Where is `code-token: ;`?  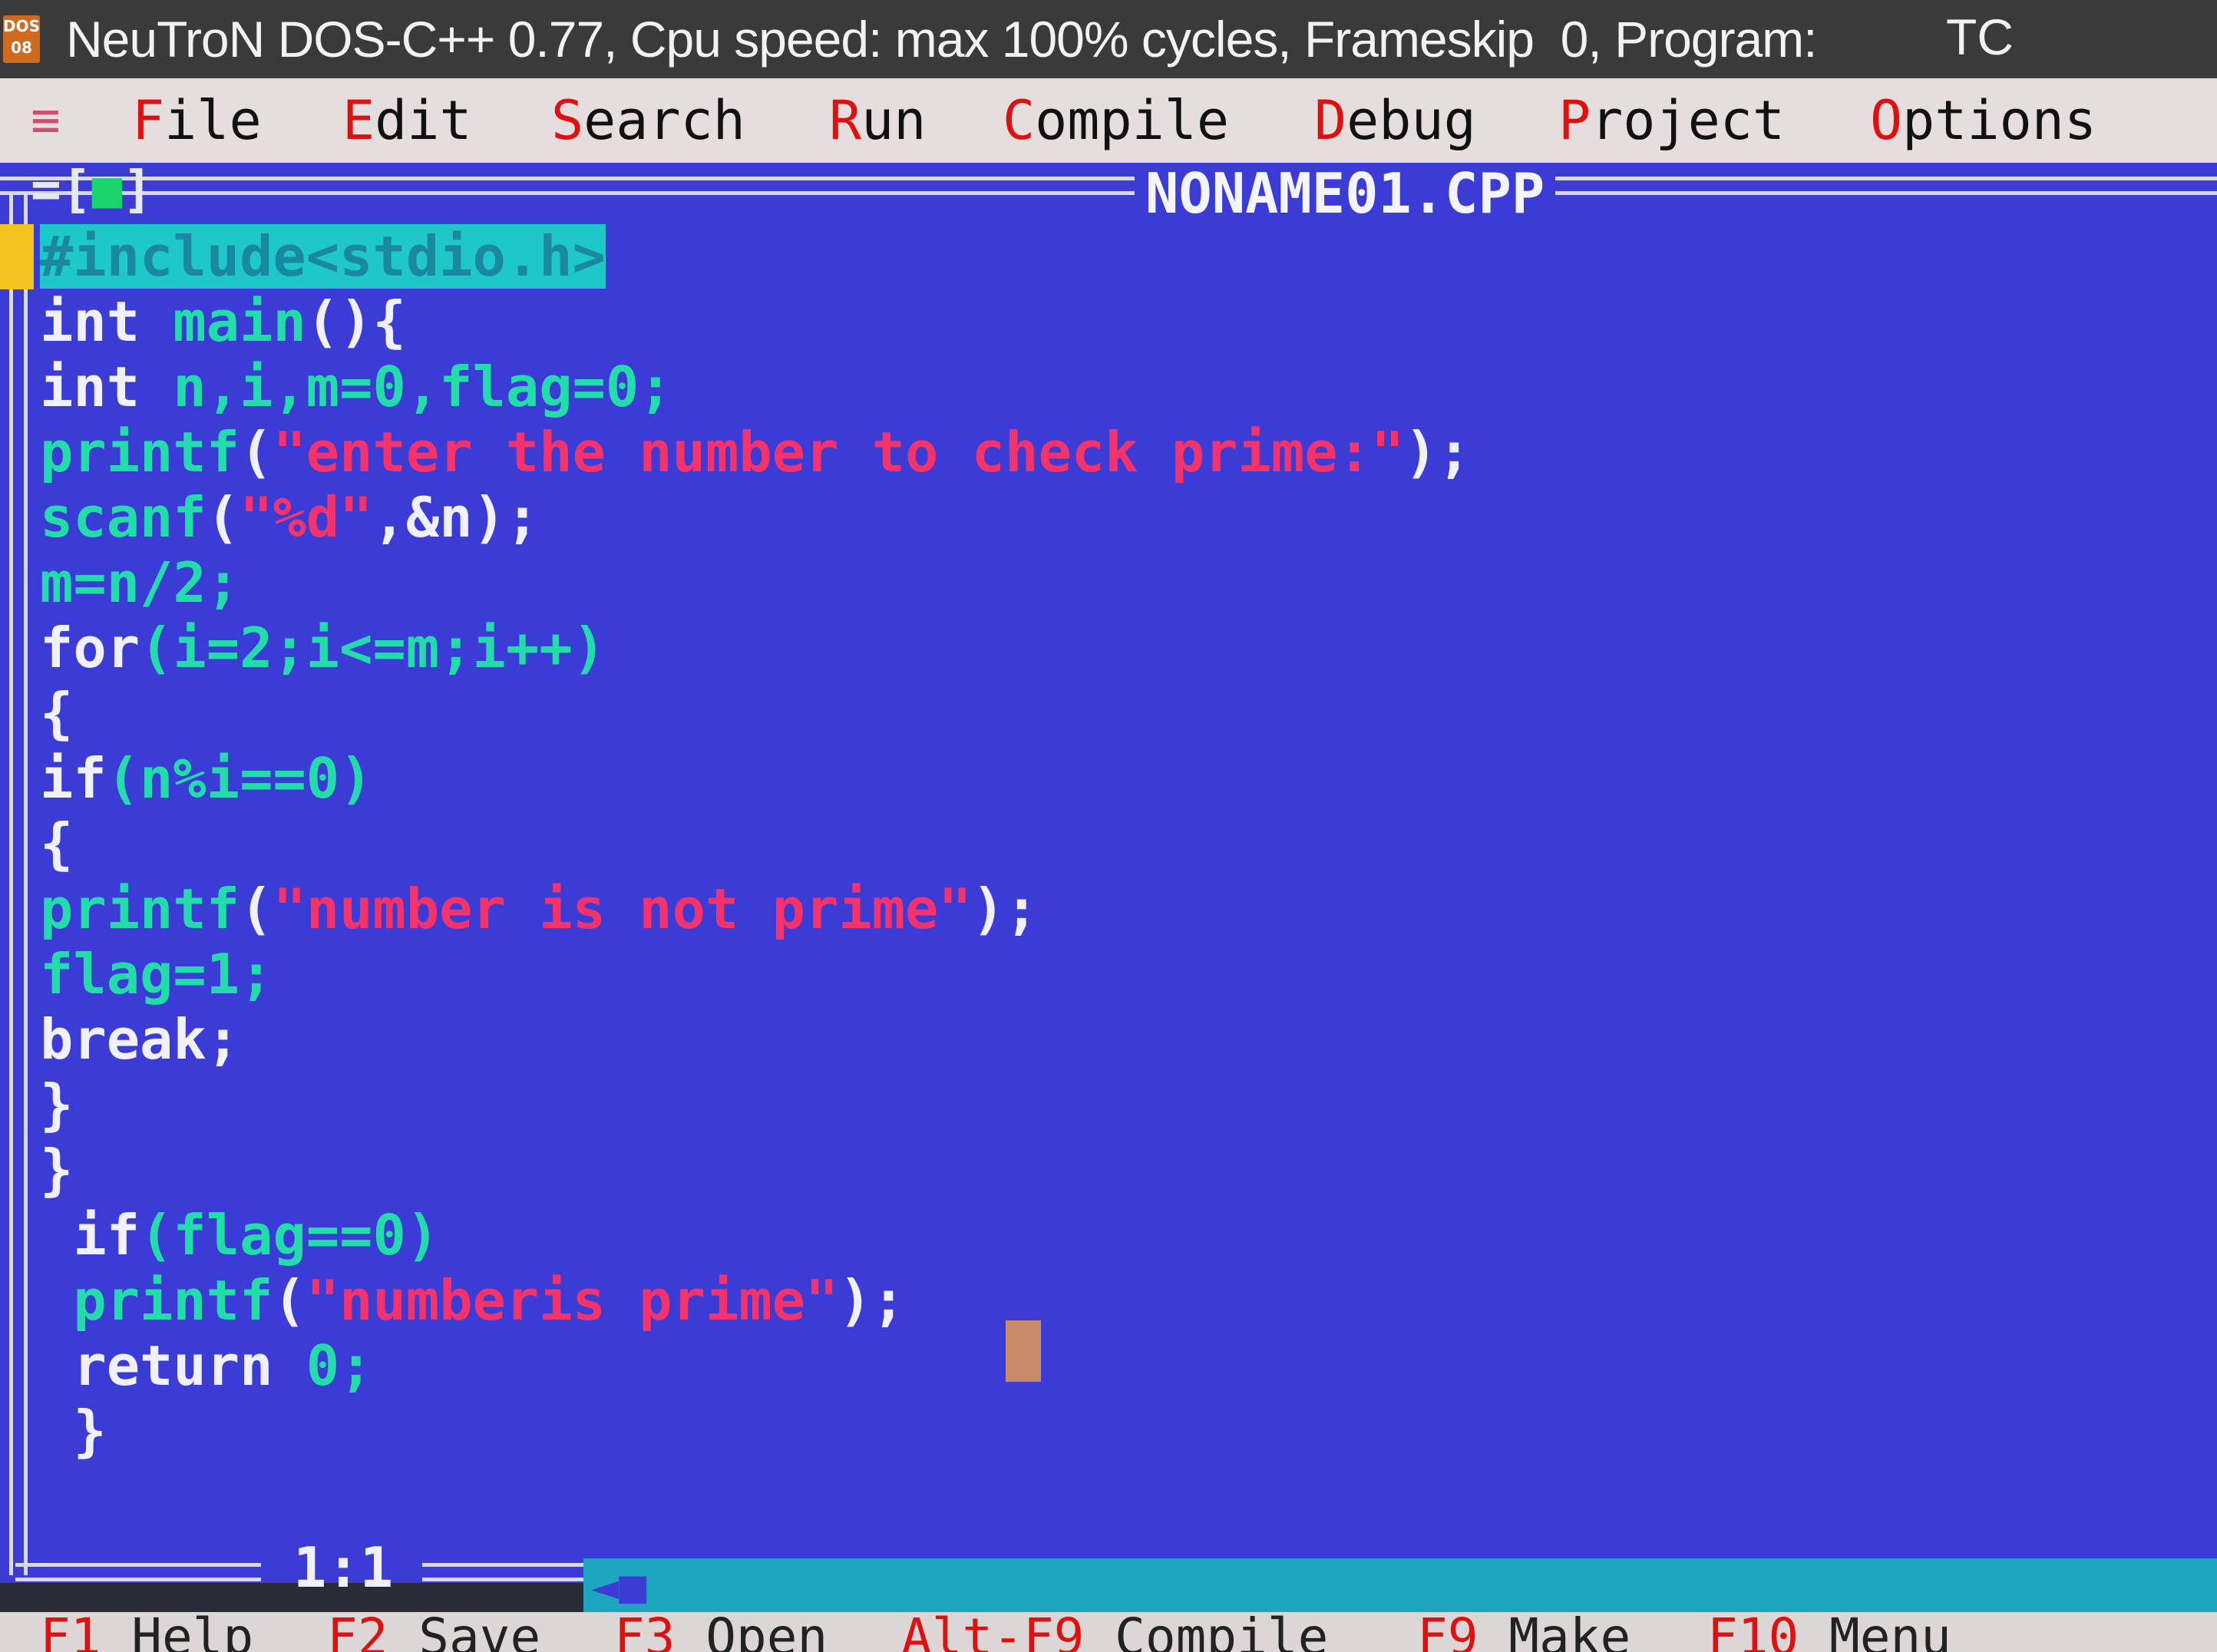
code-token: ; is located at coordinates (223, 1039).